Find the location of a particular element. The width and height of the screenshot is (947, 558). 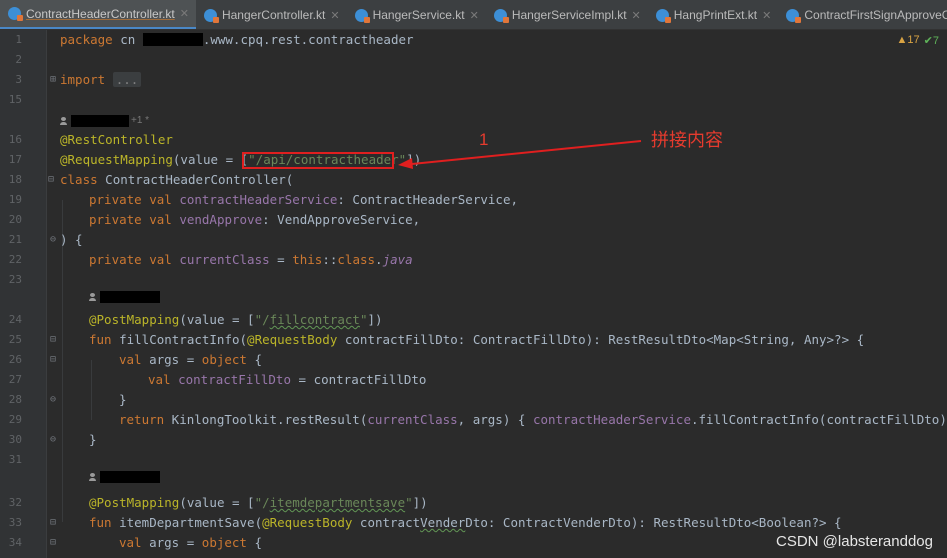

watermark: CSDN @labsteranddog is located at coordinates (854, 541).